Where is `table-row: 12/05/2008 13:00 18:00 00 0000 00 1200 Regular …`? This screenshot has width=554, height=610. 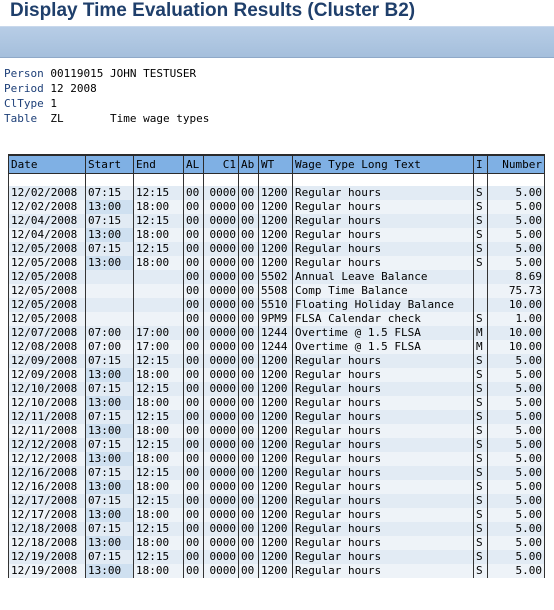 table-row: 12/05/2008 13:00 18:00 00 0000 00 1200 Regular … is located at coordinates (276, 263).